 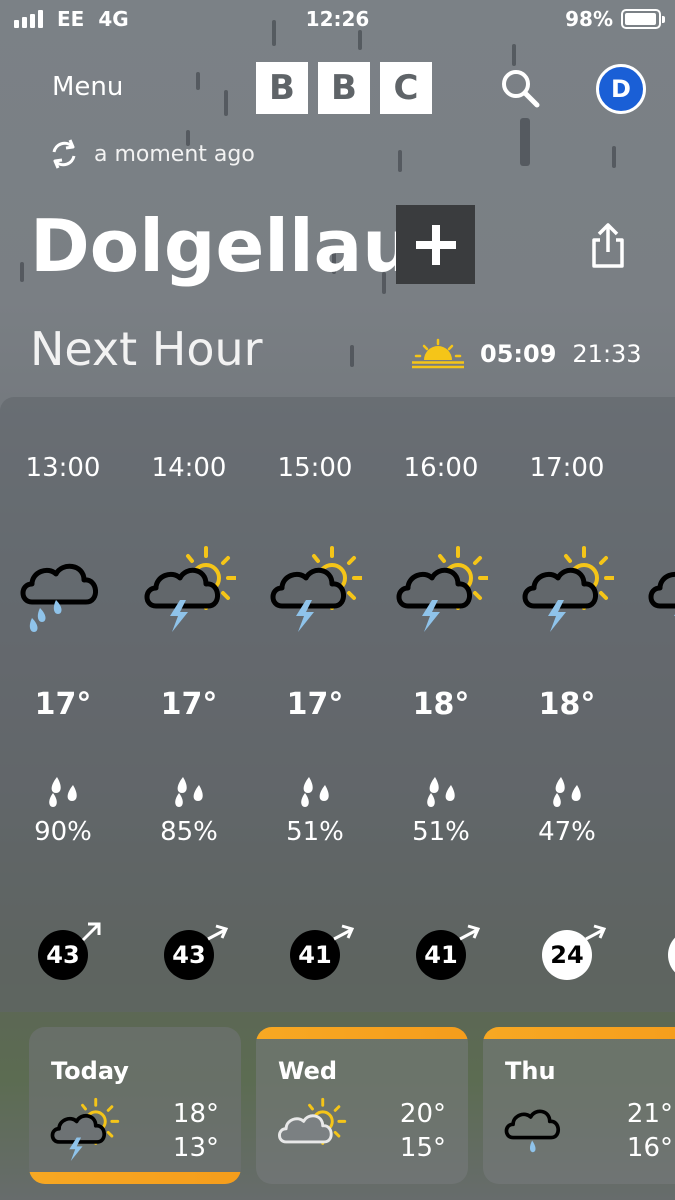 I want to click on day-name: Thu, so click(x=530, y=1071).